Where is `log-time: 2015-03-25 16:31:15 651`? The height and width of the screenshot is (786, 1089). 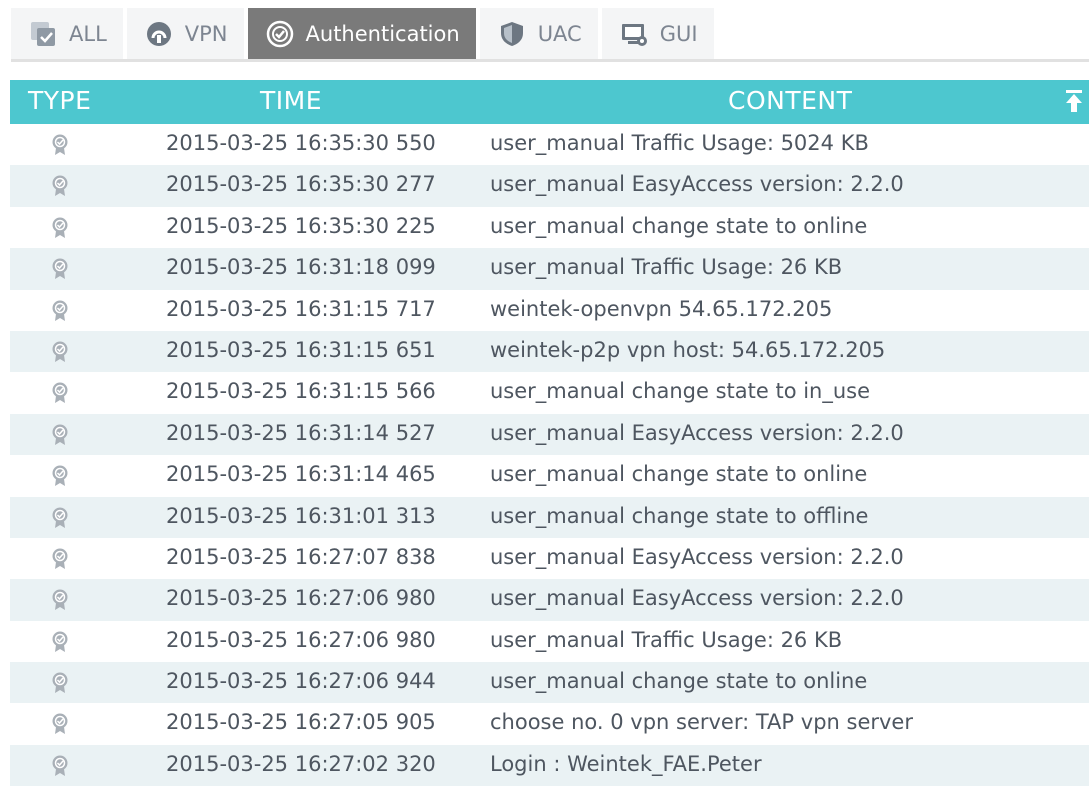
log-time: 2015-03-25 16:31:15 651 is located at coordinates (301, 349).